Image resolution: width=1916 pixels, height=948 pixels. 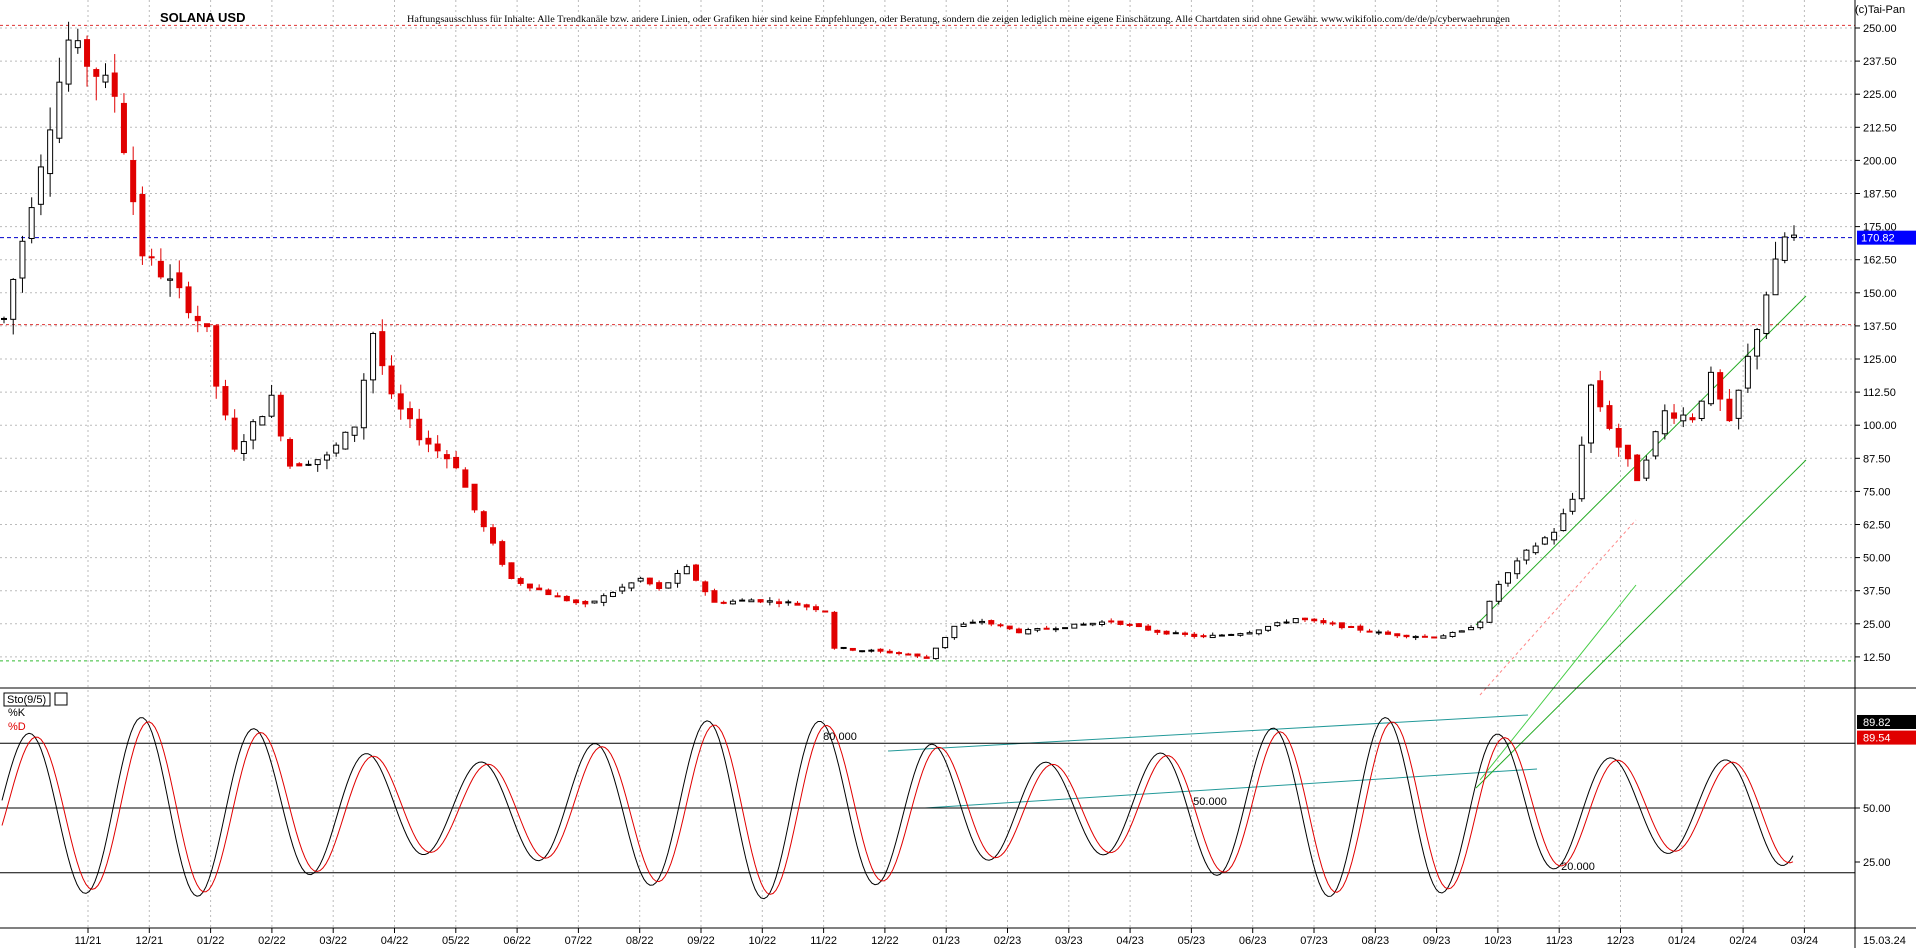 What do you see at coordinates (1880, 29) in the screenshot?
I see `y-tick-label: 250.00` at bounding box center [1880, 29].